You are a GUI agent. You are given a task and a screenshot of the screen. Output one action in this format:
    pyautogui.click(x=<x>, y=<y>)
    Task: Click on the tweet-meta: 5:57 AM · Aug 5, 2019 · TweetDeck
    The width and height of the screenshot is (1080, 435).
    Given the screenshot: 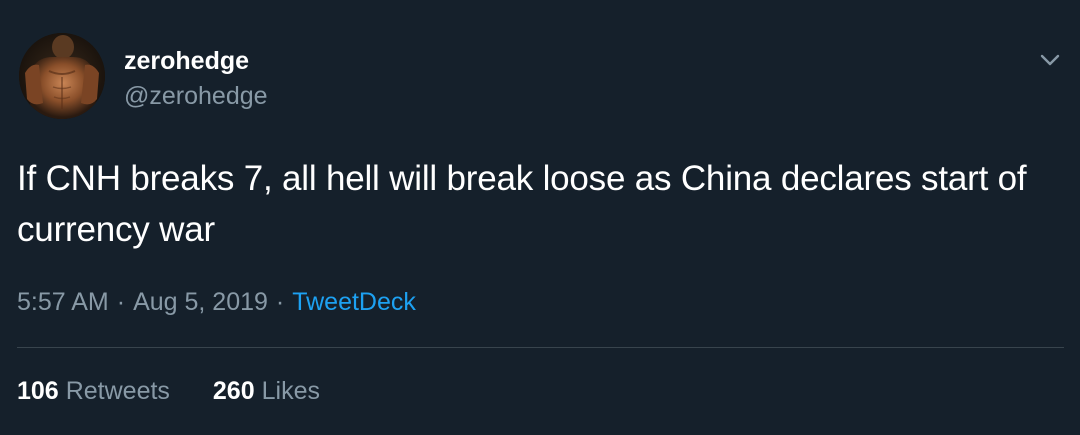 What is the action you would take?
    pyautogui.click(x=216, y=302)
    